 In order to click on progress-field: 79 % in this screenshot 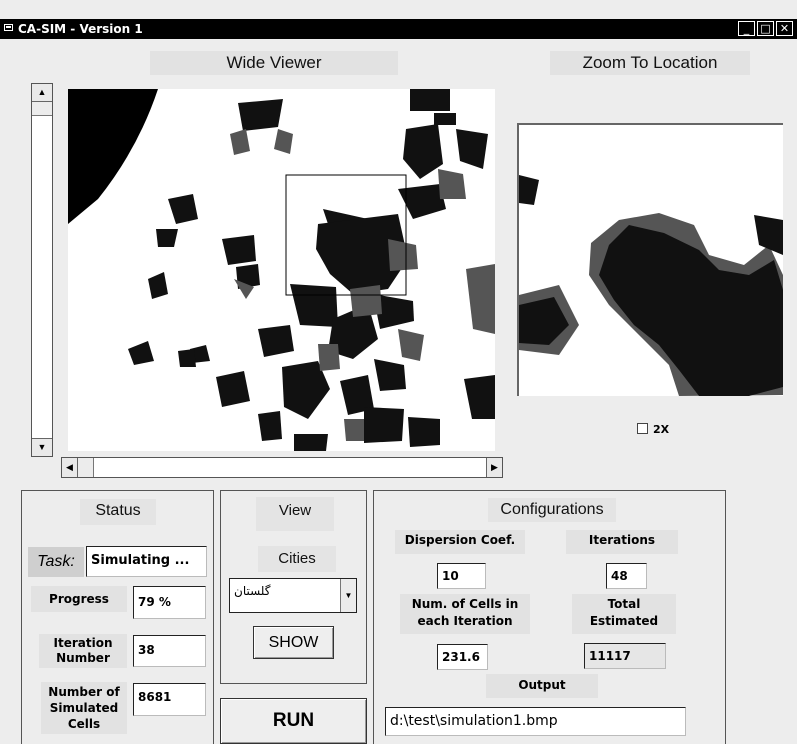, I will do `click(169, 602)`.